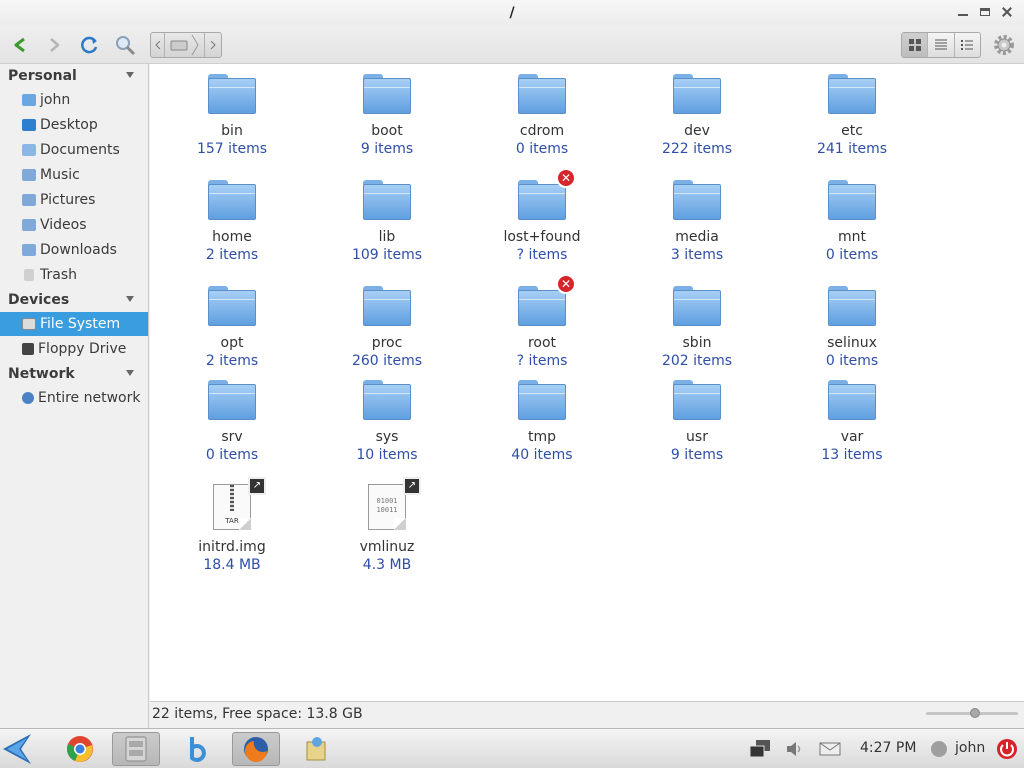 The height and width of the screenshot is (768, 1024). I want to click on item-name: lost+found, so click(542, 237).